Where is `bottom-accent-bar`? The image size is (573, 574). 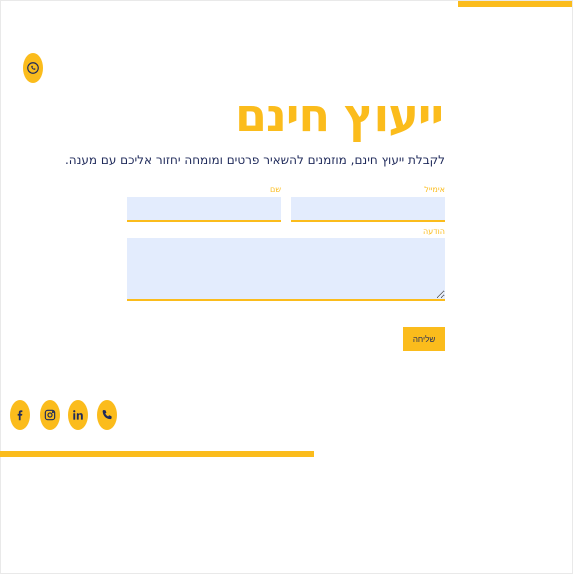 bottom-accent-bar is located at coordinates (157, 454).